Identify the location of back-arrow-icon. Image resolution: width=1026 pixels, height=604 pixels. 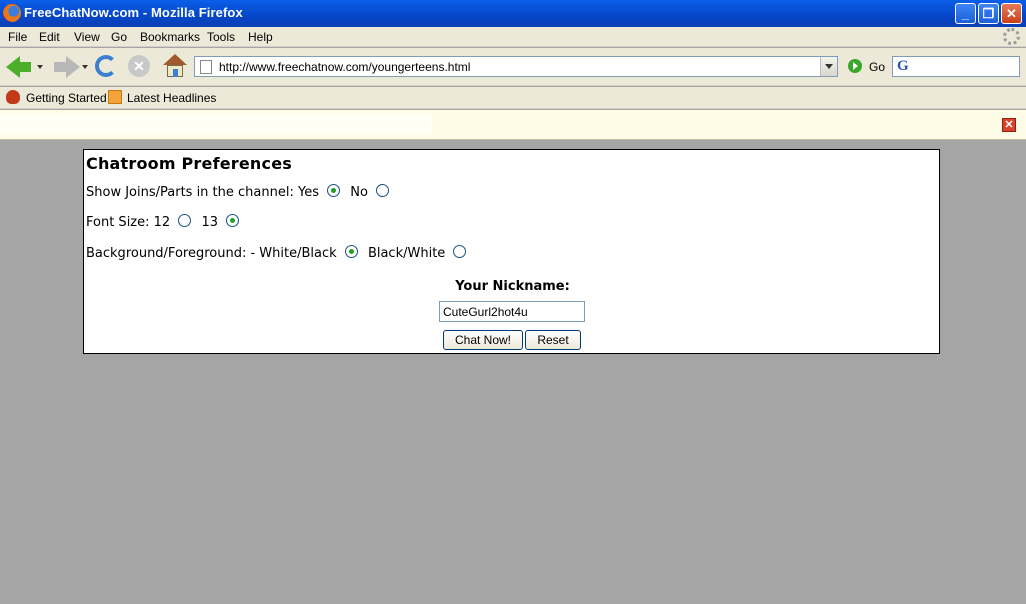
(18, 67).